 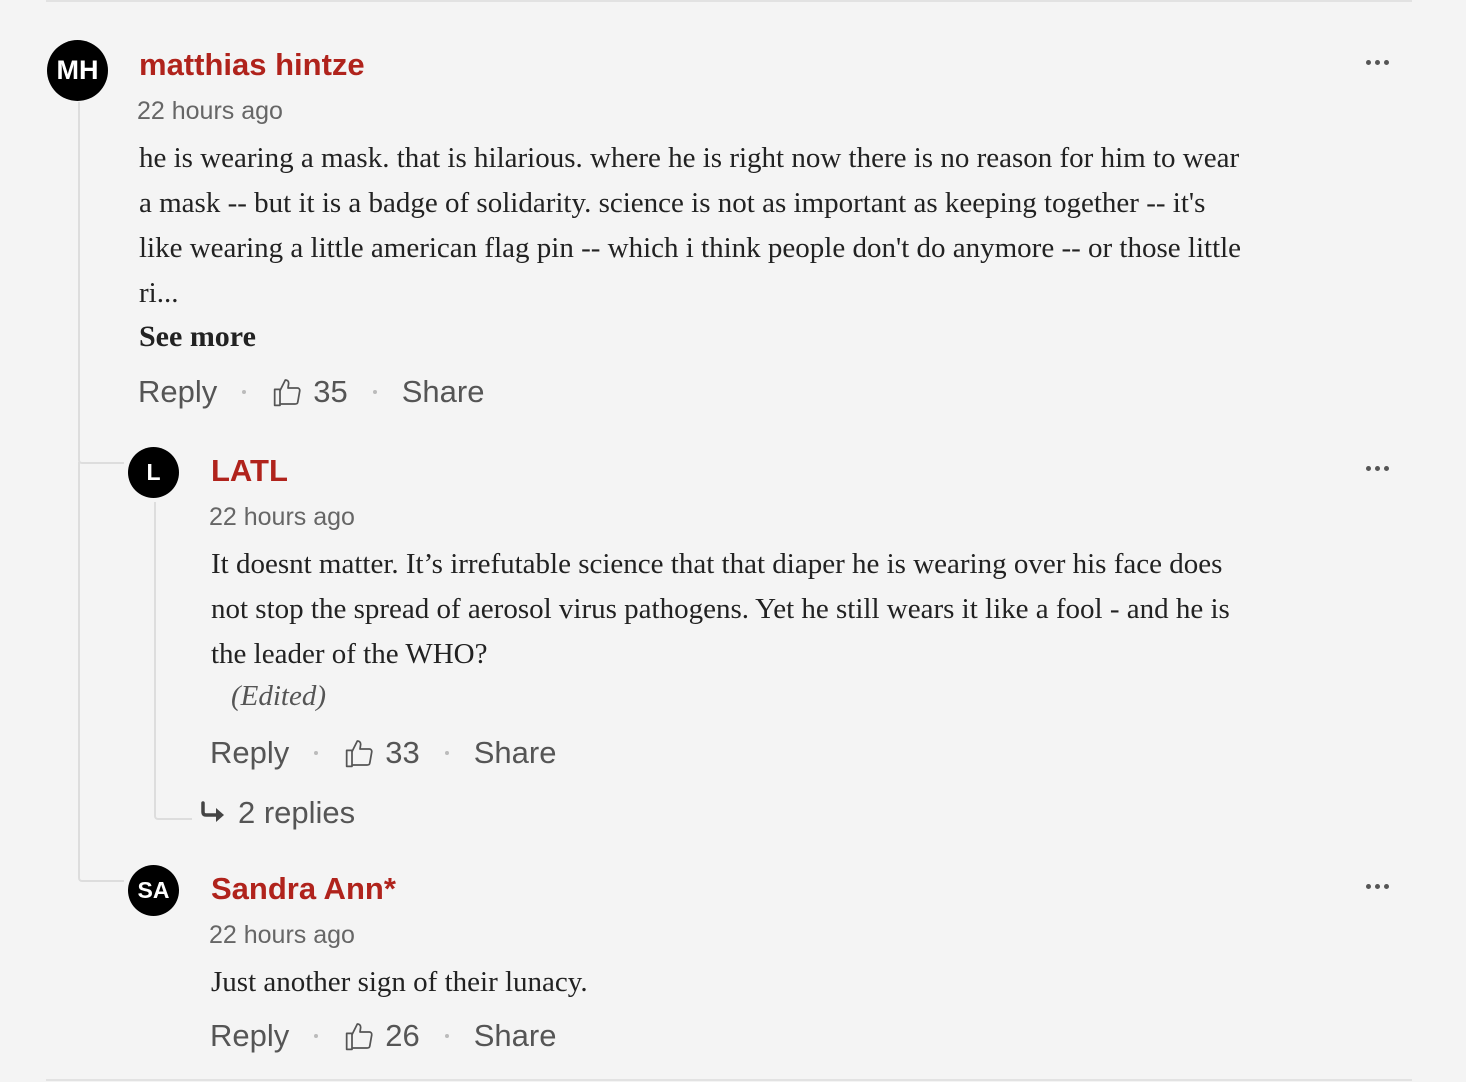 What do you see at coordinates (153, 472) in the screenshot?
I see `avatar: L` at bounding box center [153, 472].